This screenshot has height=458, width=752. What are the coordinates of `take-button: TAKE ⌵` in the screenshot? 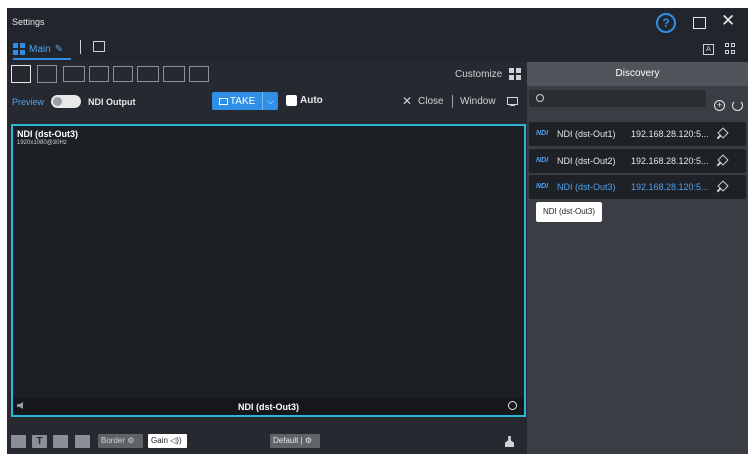 It's located at (245, 101).